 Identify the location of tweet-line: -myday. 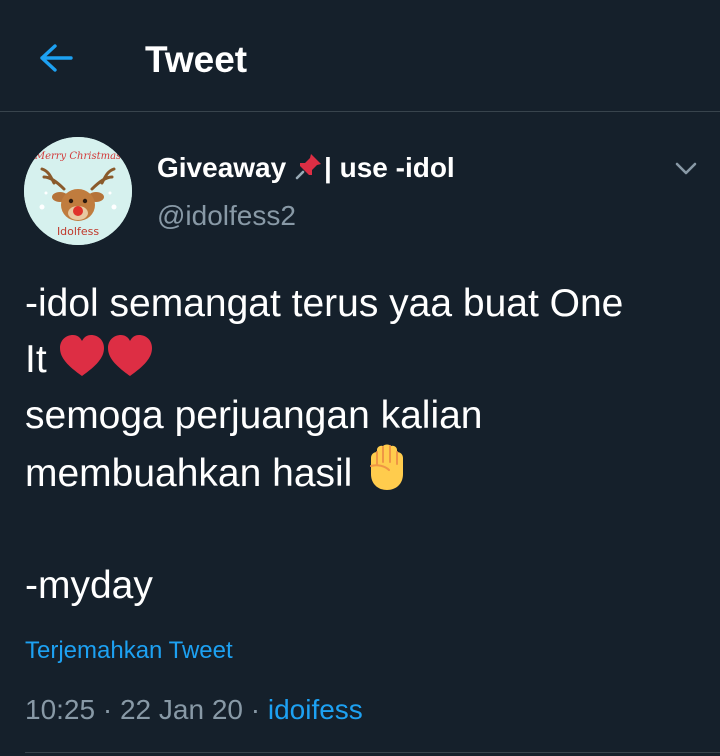
(89, 585).